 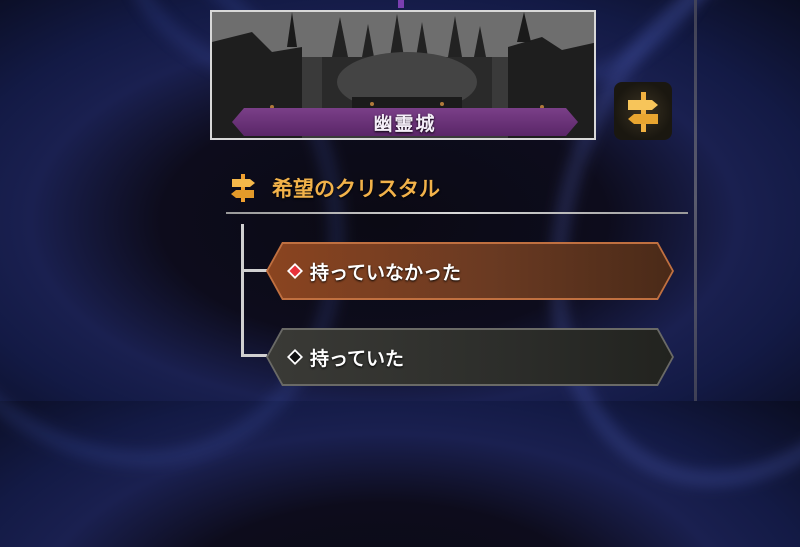 I want to click on option-had: 持っていた, so click(x=470, y=357).